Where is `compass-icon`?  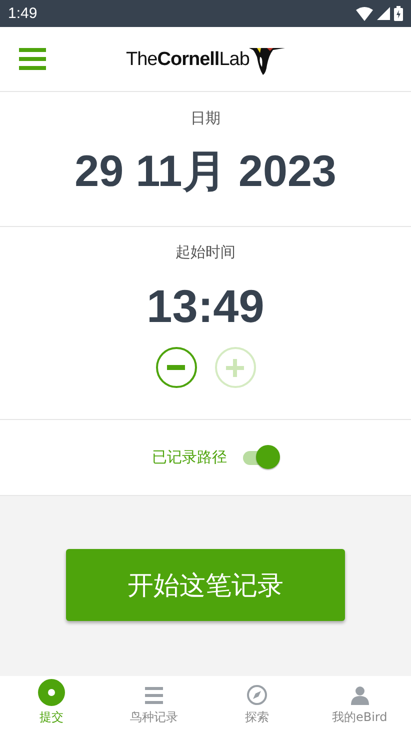
compass-icon is located at coordinates (257, 695).